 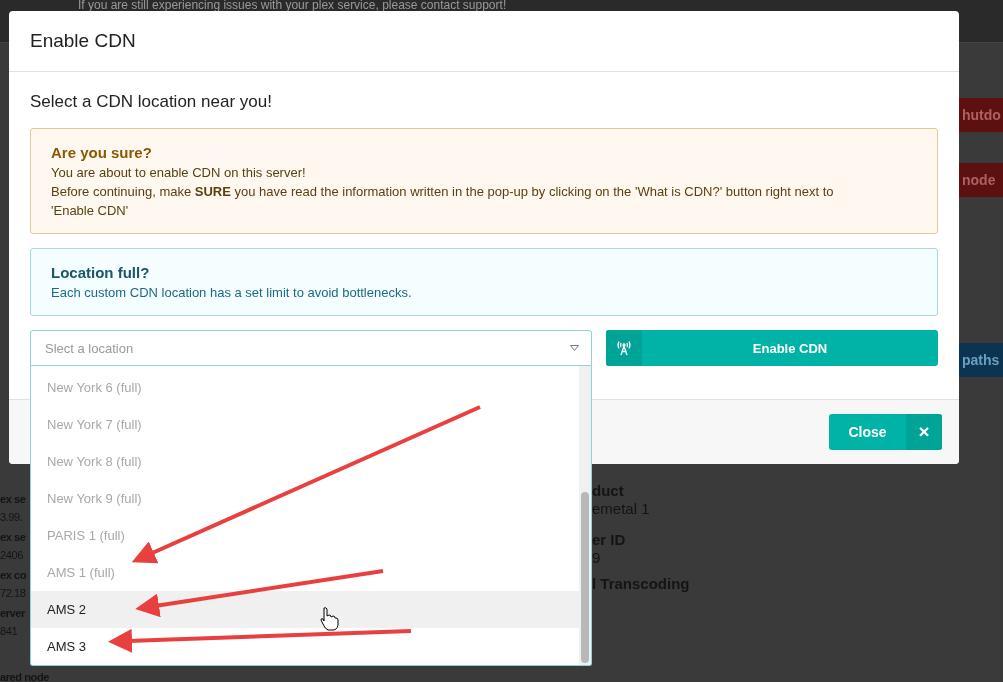 What do you see at coordinates (101, 273) in the screenshot?
I see `alert-title: Location full?` at bounding box center [101, 273].